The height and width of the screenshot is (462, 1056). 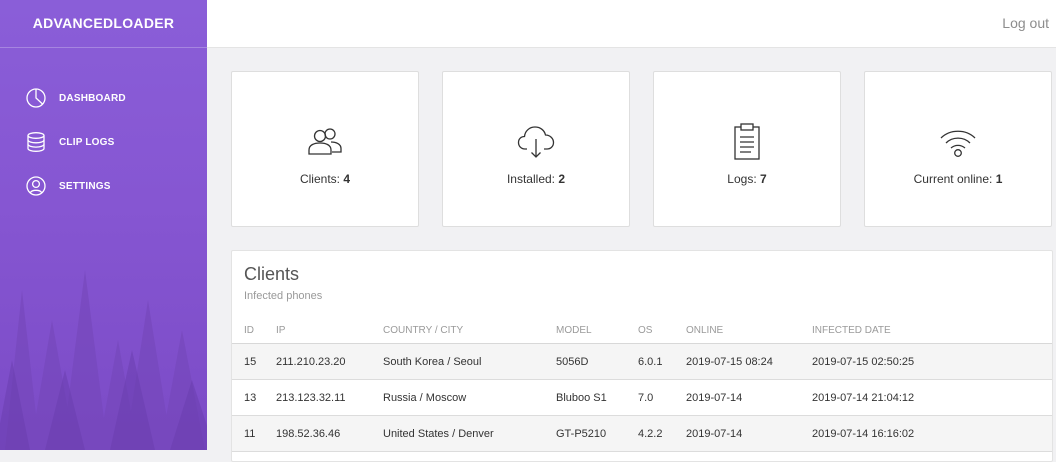 What do you see at coordinates (36, 142) in the screenshot?
I see `database-icon` at bounding box center [36, 142].